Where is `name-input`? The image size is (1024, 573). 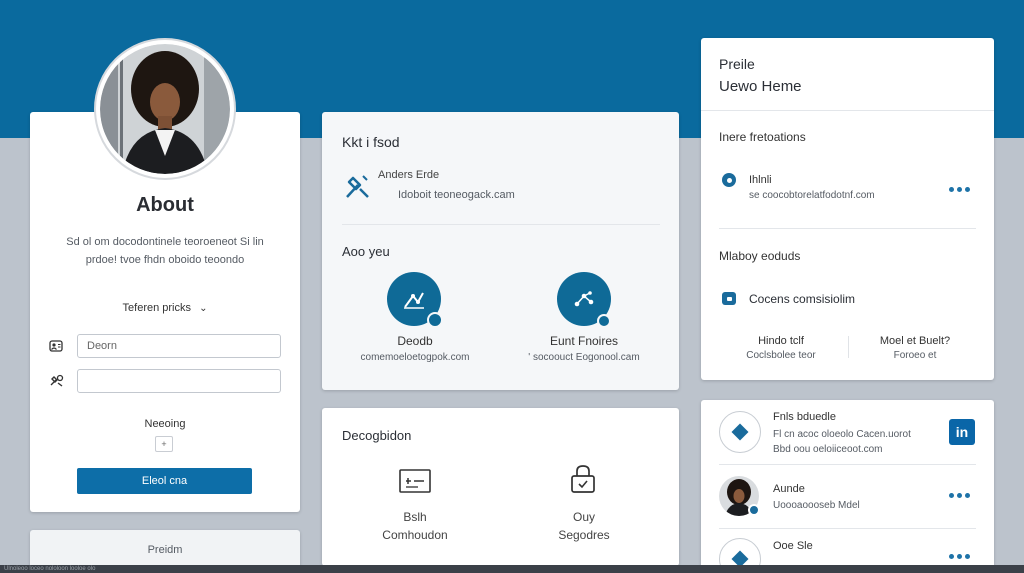
name-input is located at coordinates (179, 346).